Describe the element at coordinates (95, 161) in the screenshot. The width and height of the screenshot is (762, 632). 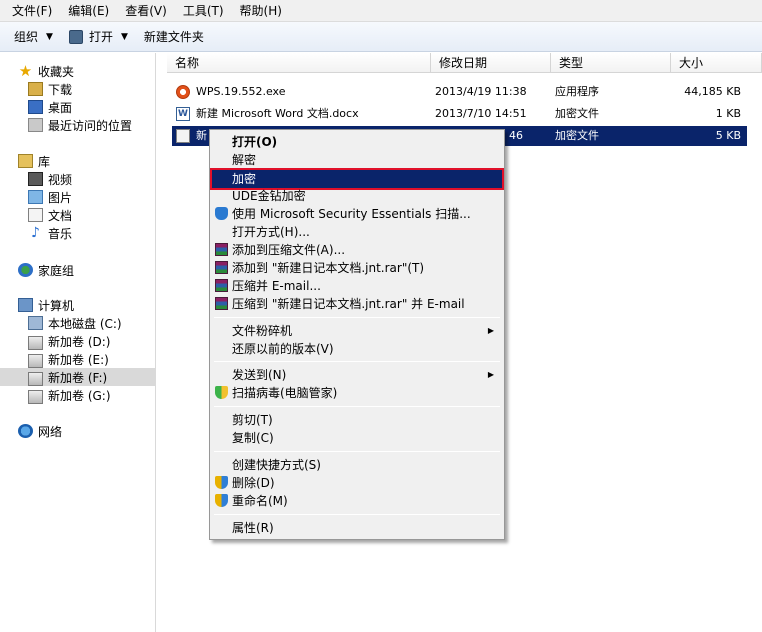
I see `nav-libraries: 库` at that location.